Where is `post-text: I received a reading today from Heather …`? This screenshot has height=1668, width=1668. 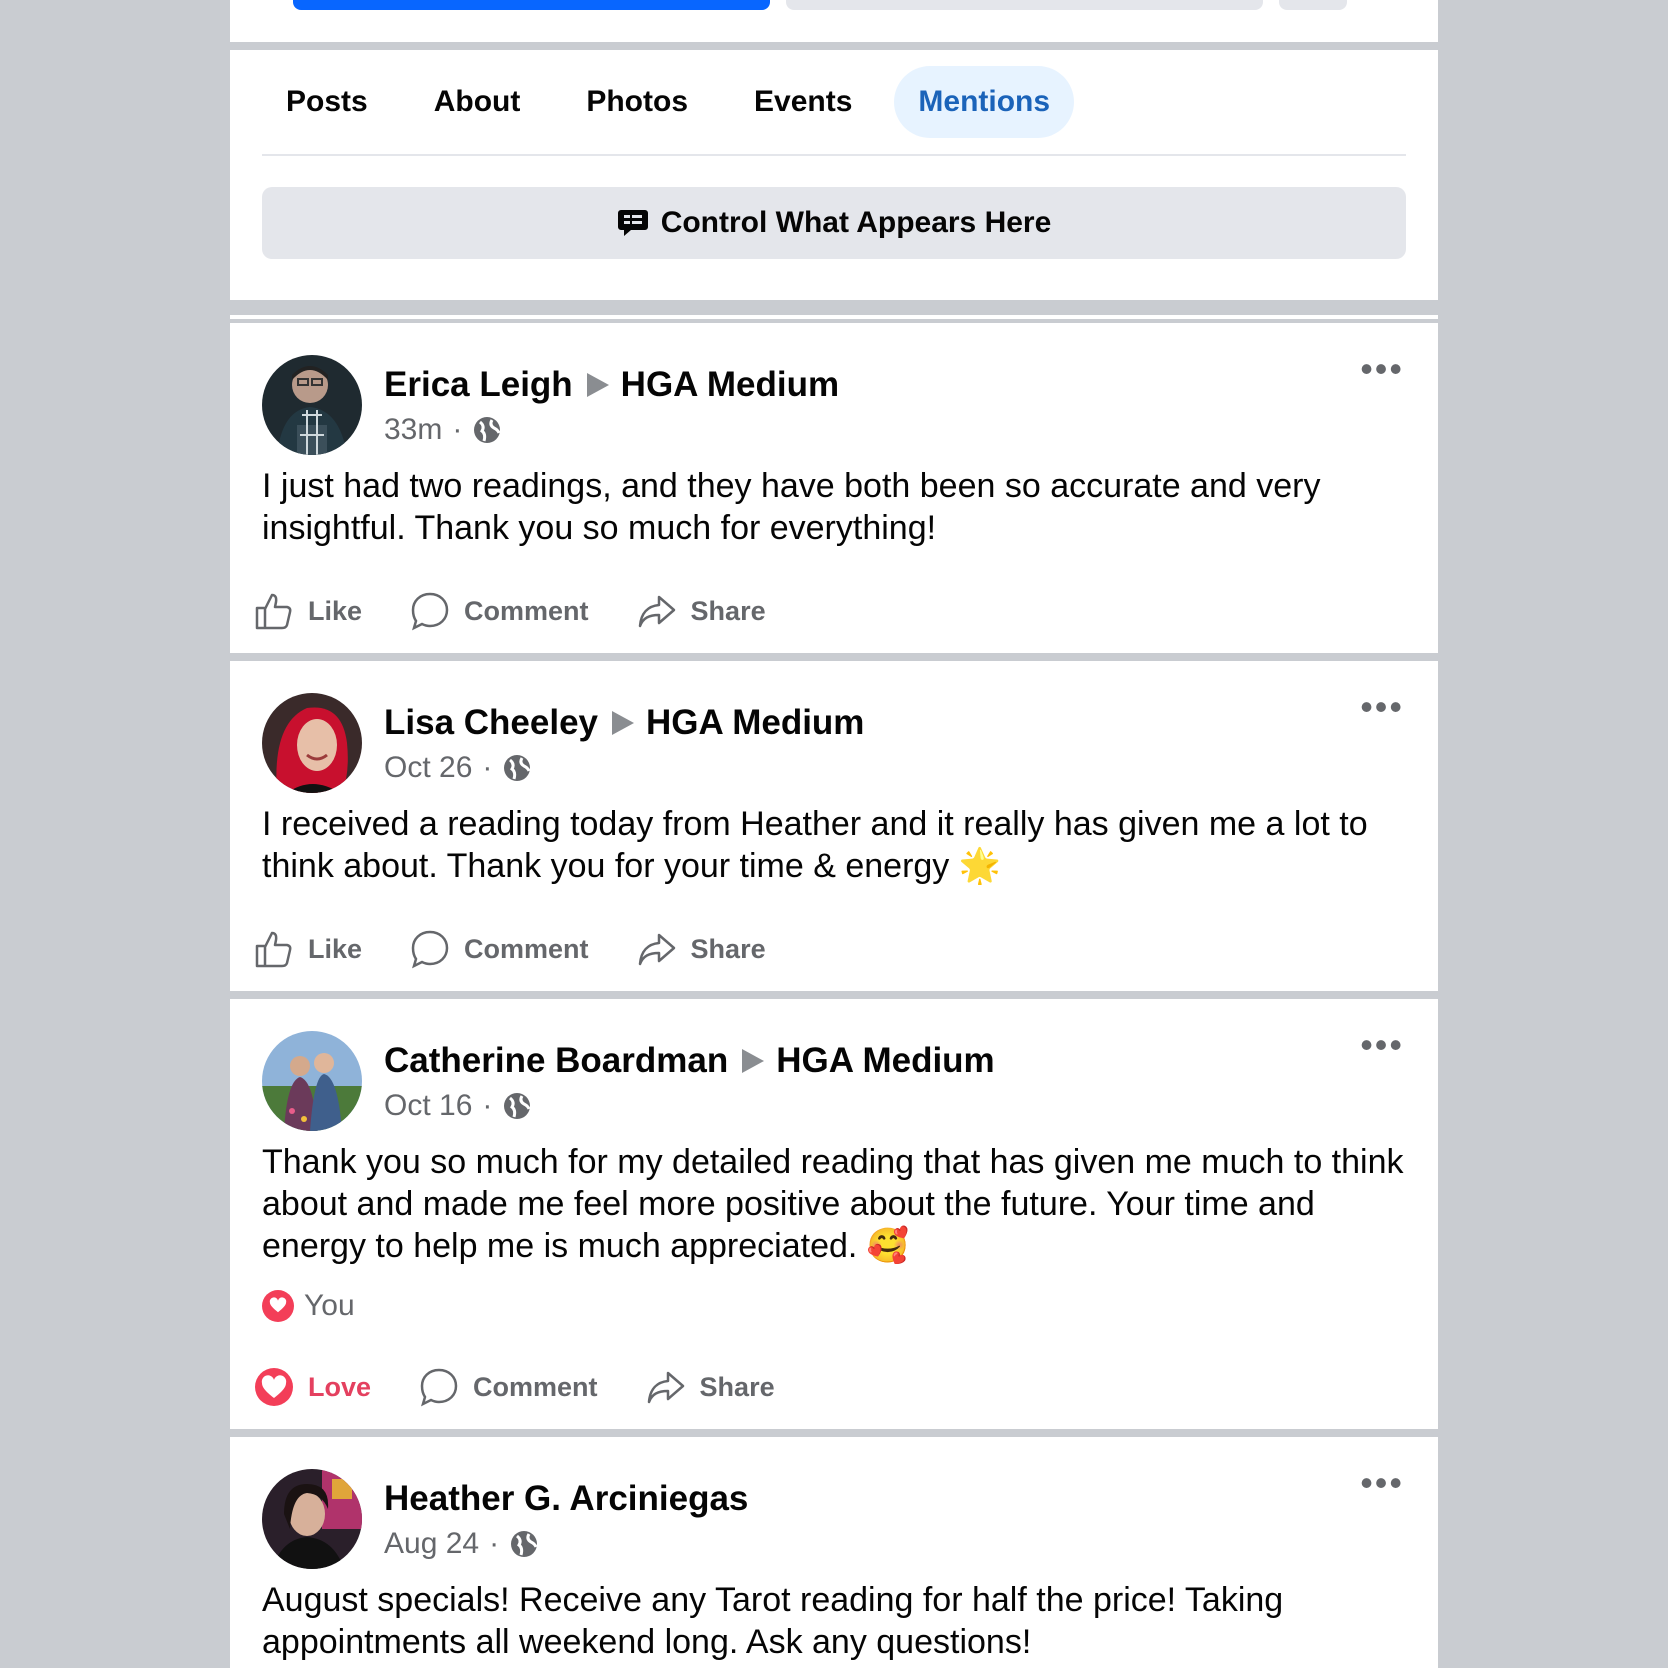
post-text: I received a reading today from Heather … is located at coordinates (815, 845).